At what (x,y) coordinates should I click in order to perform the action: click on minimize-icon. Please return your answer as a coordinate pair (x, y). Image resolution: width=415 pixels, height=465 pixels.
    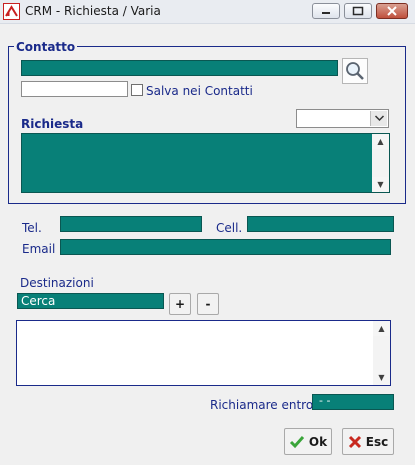
    Looking at the image, I should click on (326, 13).